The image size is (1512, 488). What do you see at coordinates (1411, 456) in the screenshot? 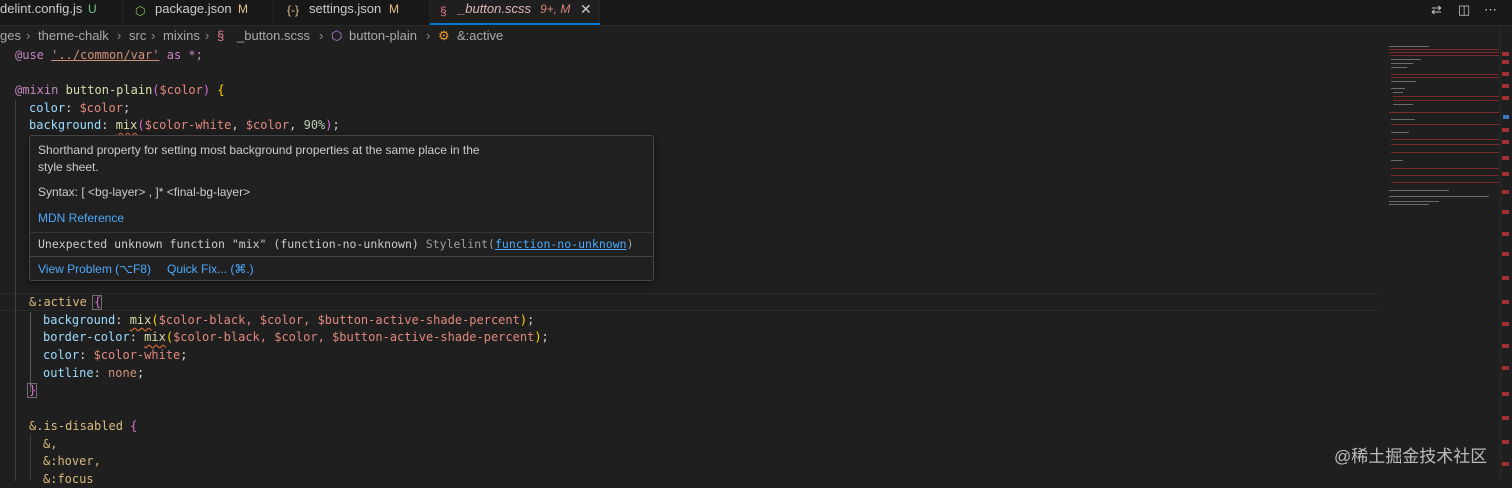
I see `watermark: @稀土掘金技术社区` at bounding box center [1411, 456].